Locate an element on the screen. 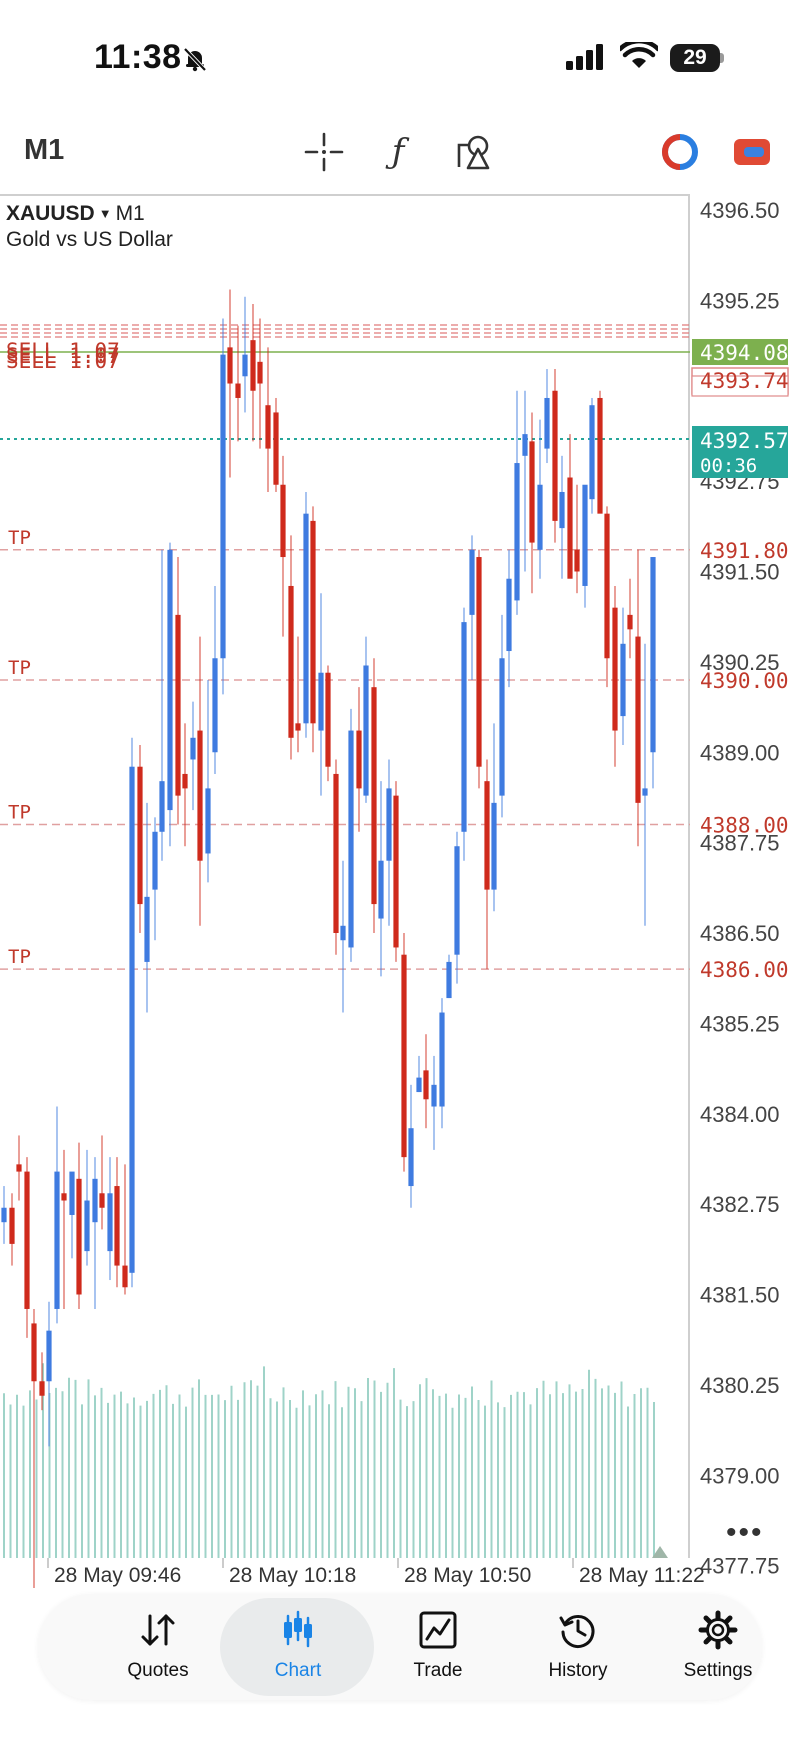 This screenshot has width=800, height=1739. symbol-header: XAUUSD ▼ M1 is located at coordinates (75, 214).